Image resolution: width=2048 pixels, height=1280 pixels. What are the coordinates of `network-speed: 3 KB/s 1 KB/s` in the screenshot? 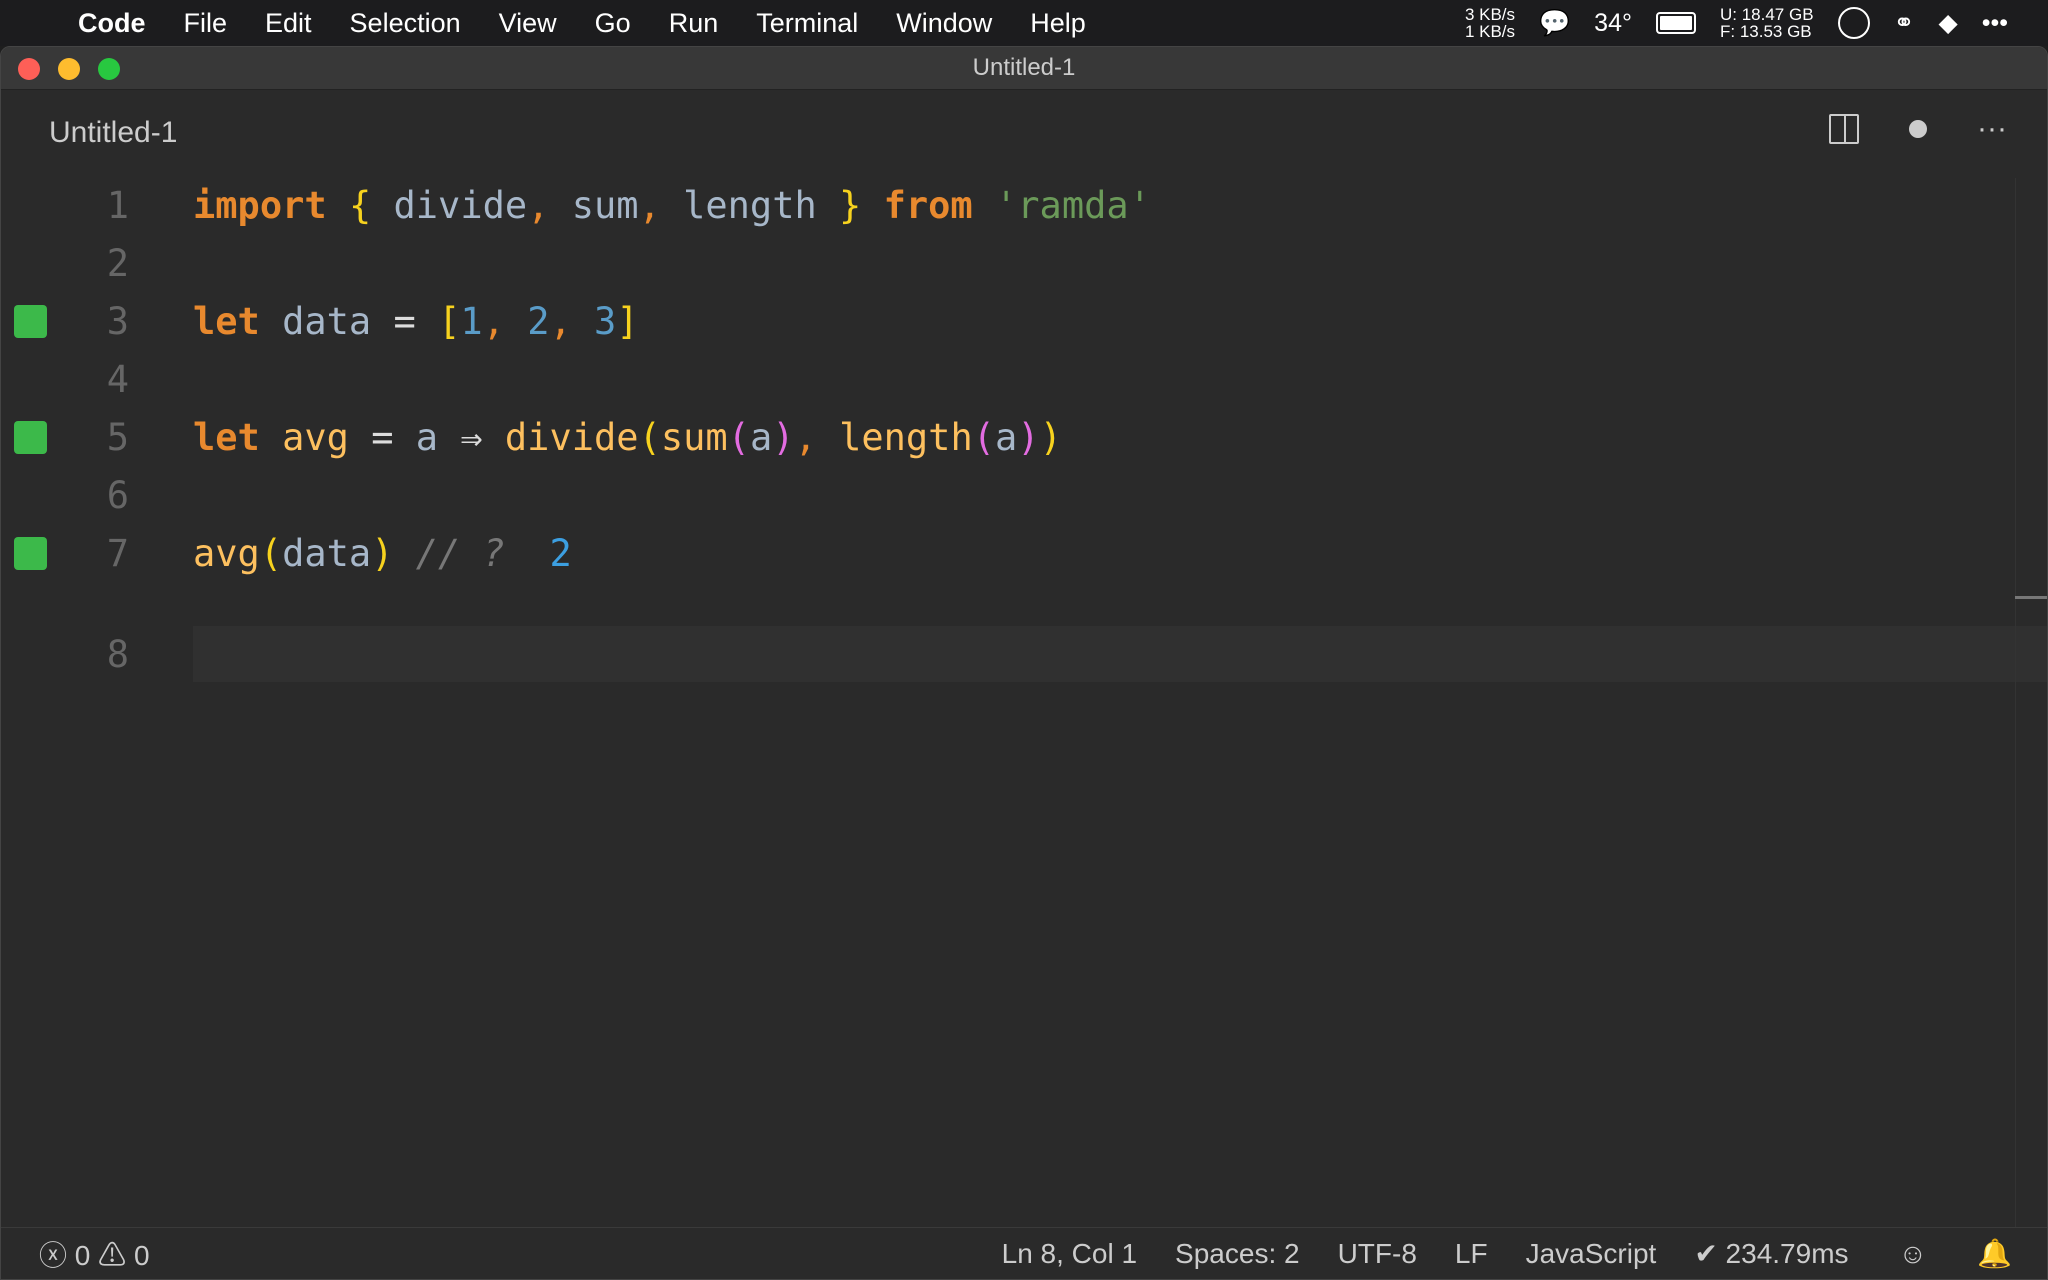 It's located at (1490, 23).